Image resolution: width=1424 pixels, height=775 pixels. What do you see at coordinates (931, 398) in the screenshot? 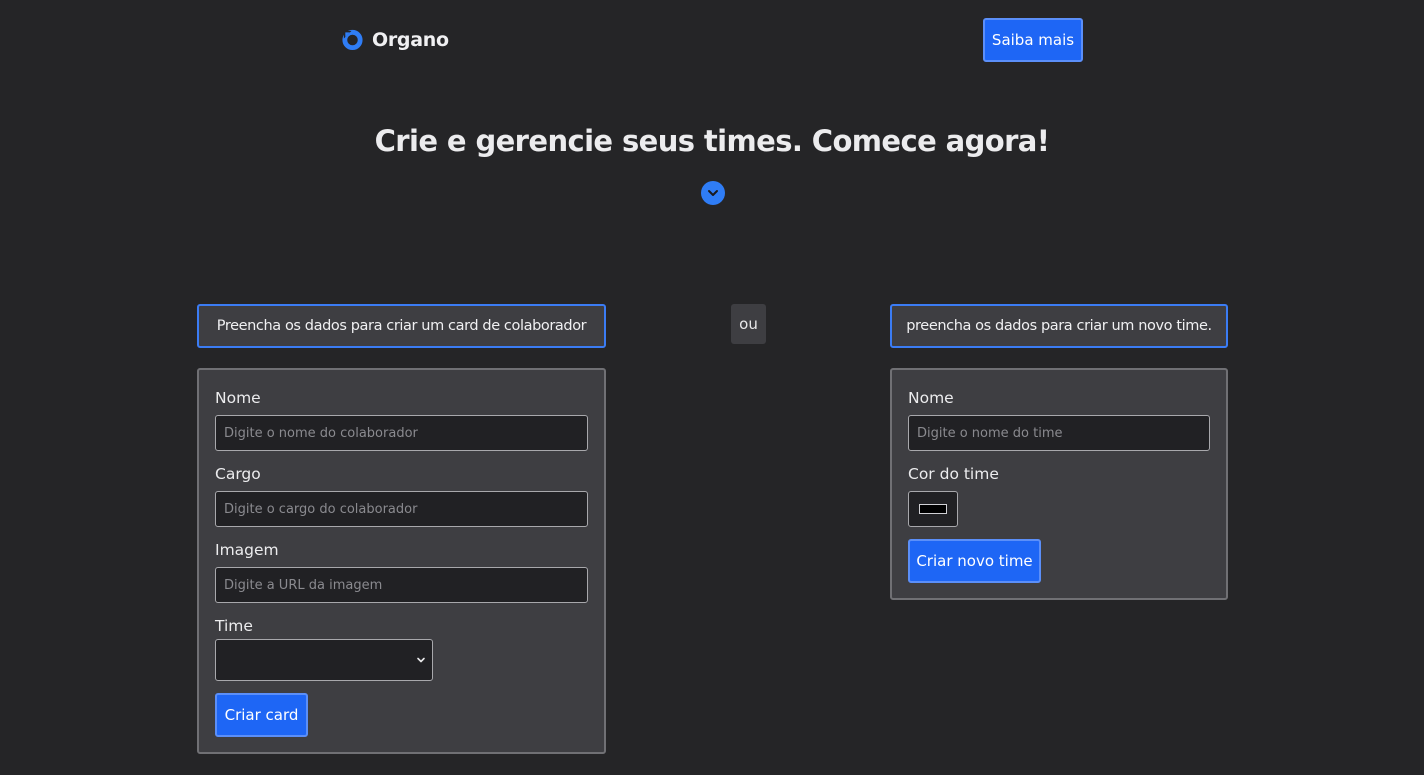
I see `team-name-label: Nome` at bounding box center [931, 398].